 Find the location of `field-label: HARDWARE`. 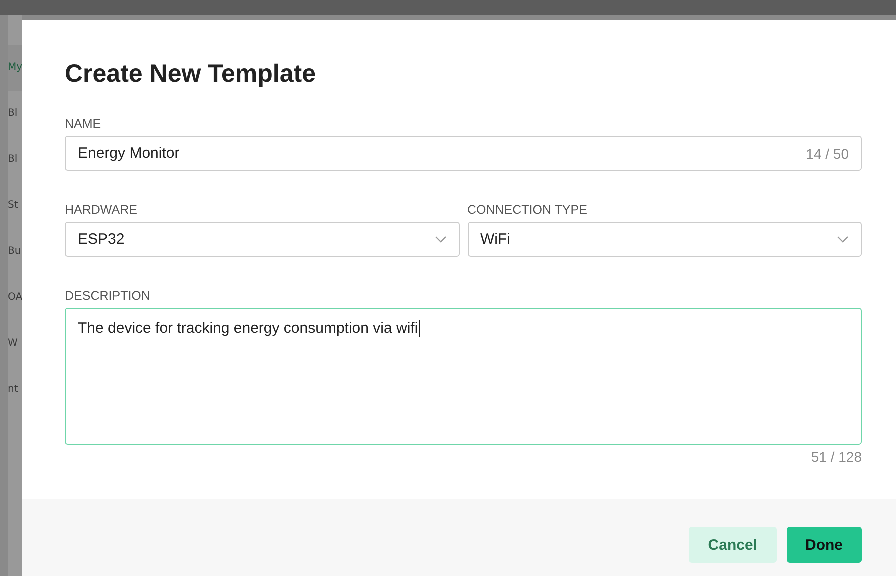

field-label: HARDWARE is located at coordinates (101, 210).